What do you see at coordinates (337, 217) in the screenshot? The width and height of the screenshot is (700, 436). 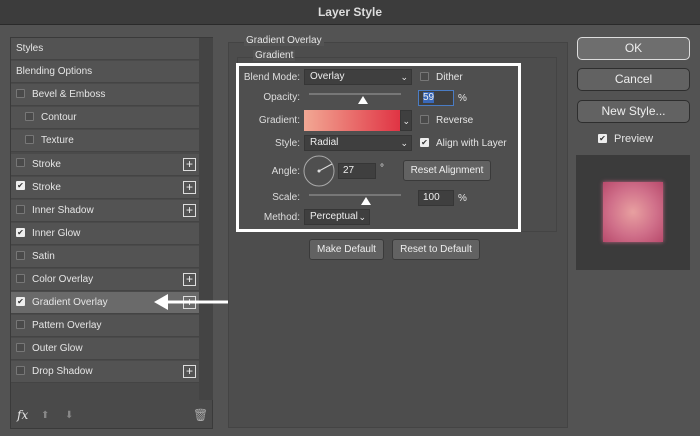 I see `method-select: Perceptual ⌄` at bounding box center [337, 217].